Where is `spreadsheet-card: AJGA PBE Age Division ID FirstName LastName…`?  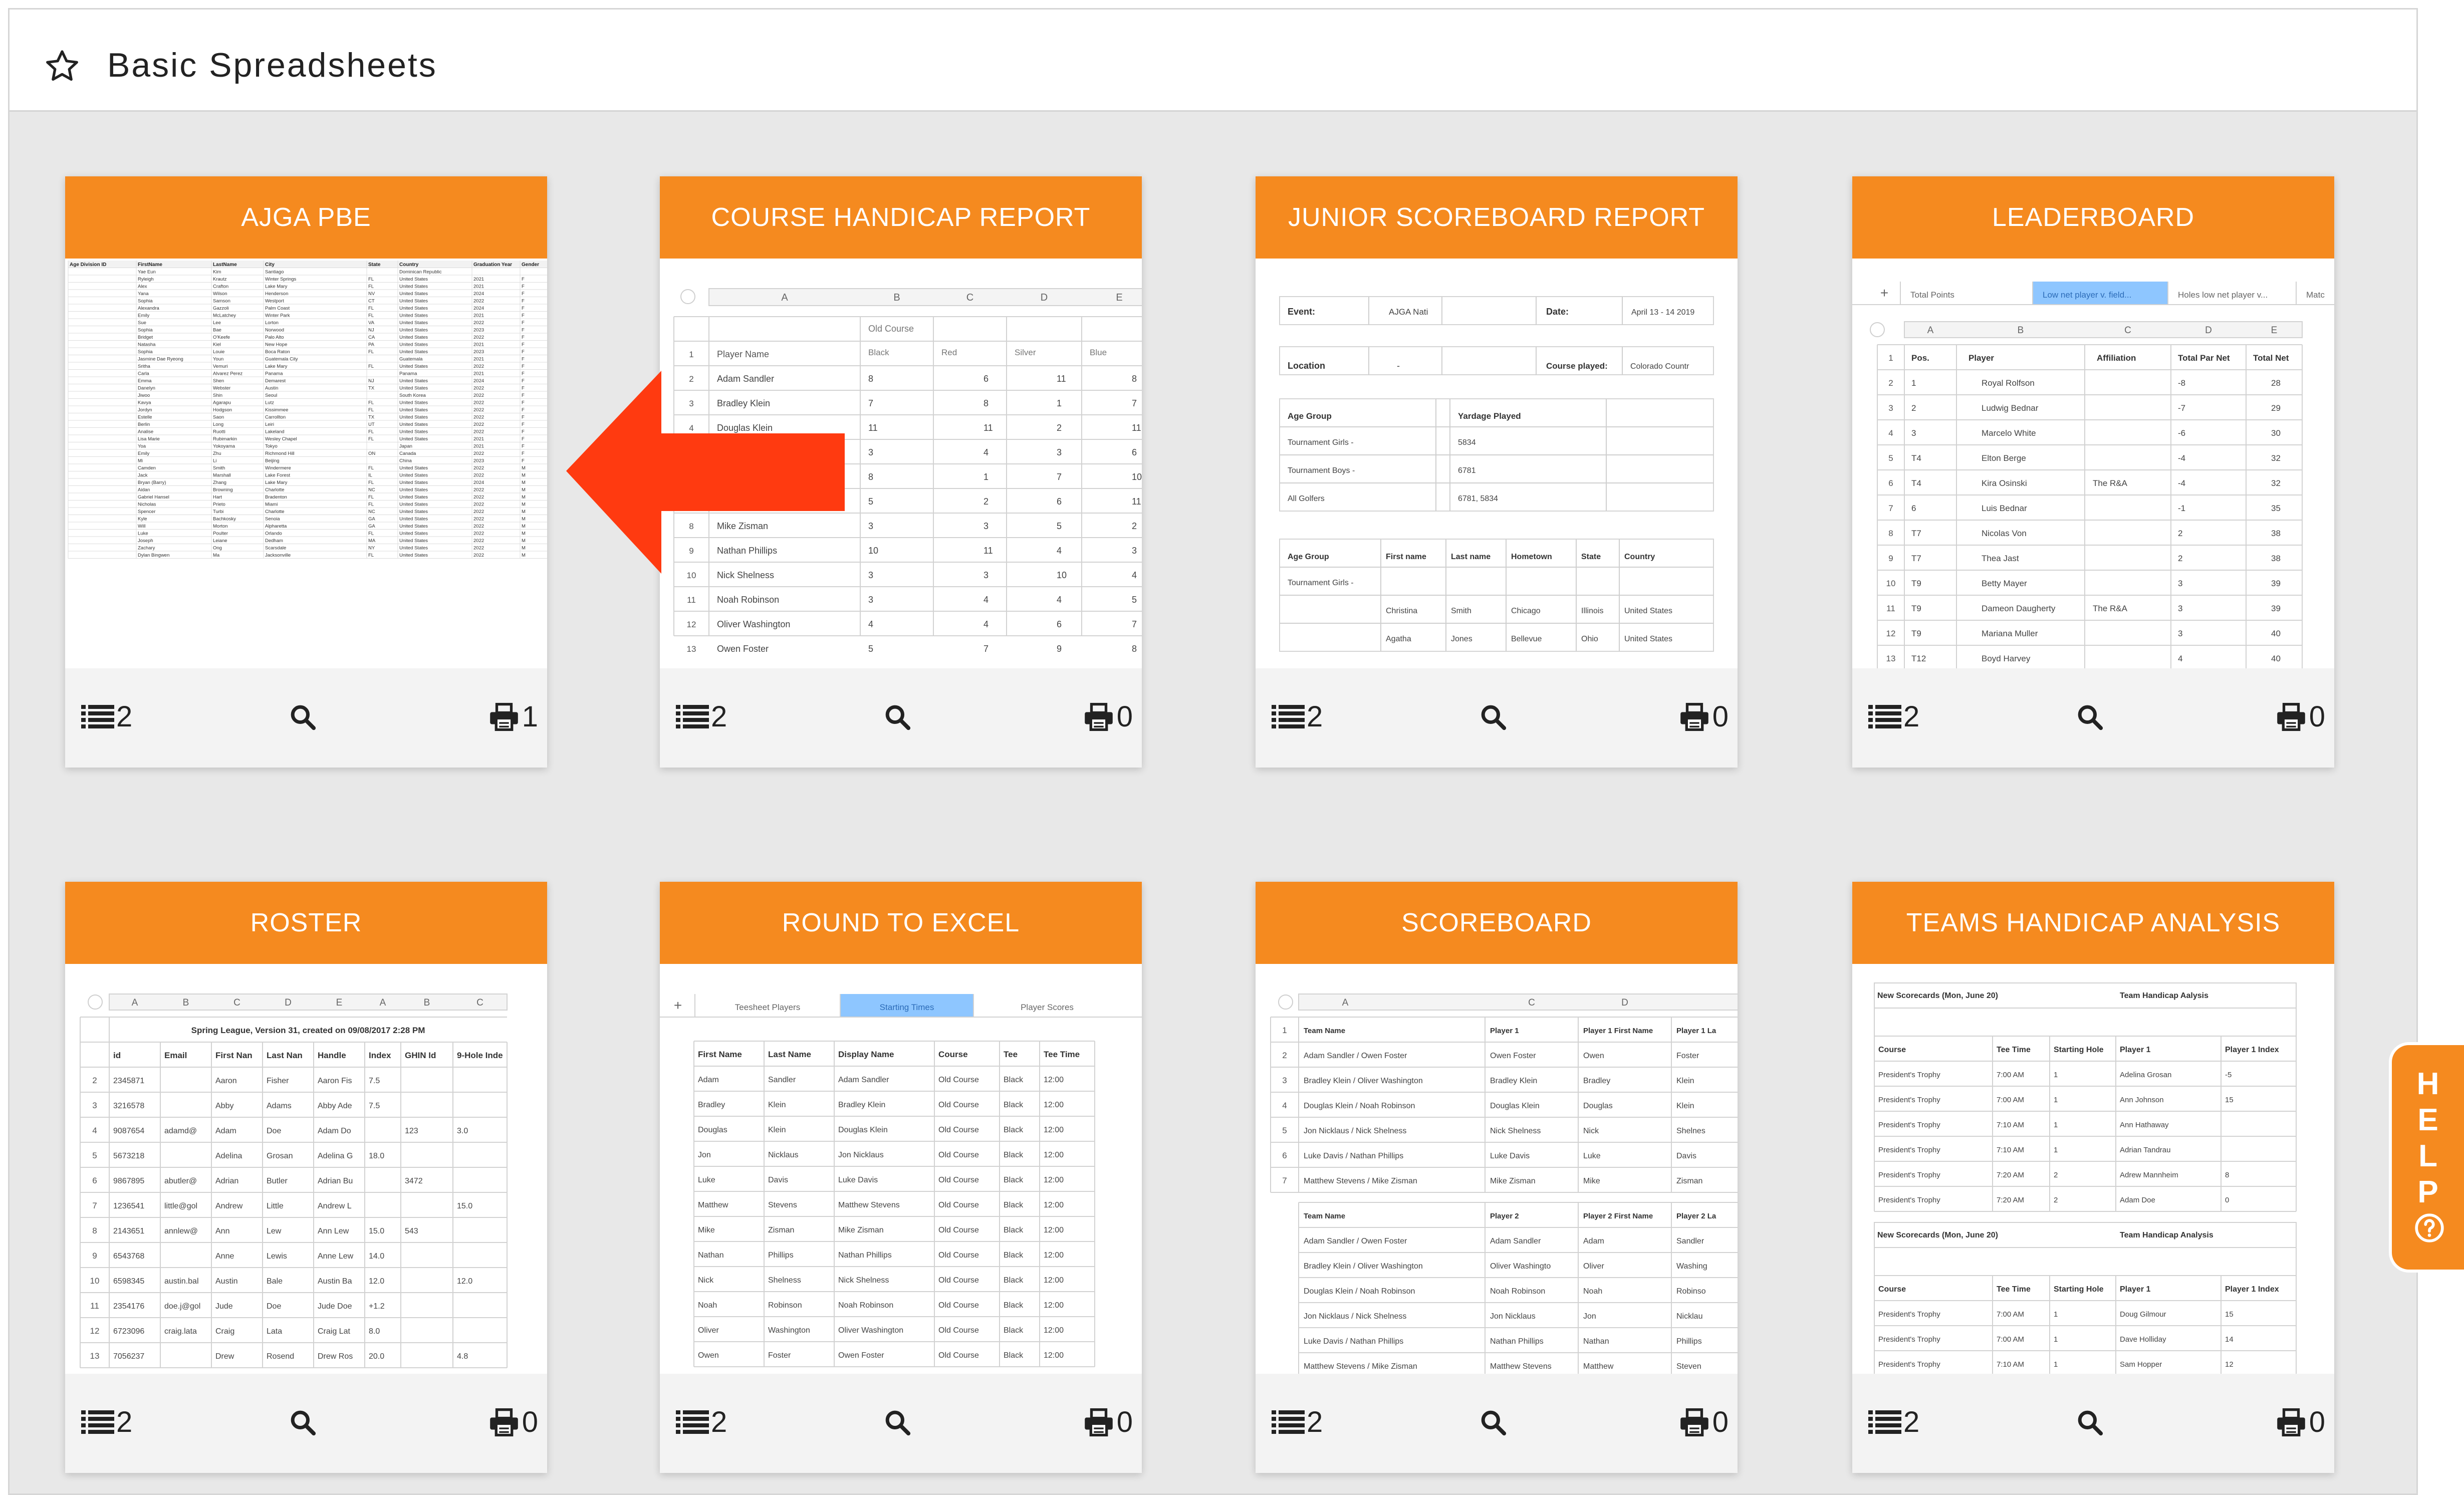
spreadsheet-card: AJGA PBE Age Division ID FirstName LastName… is located at coordinates (306, 472).